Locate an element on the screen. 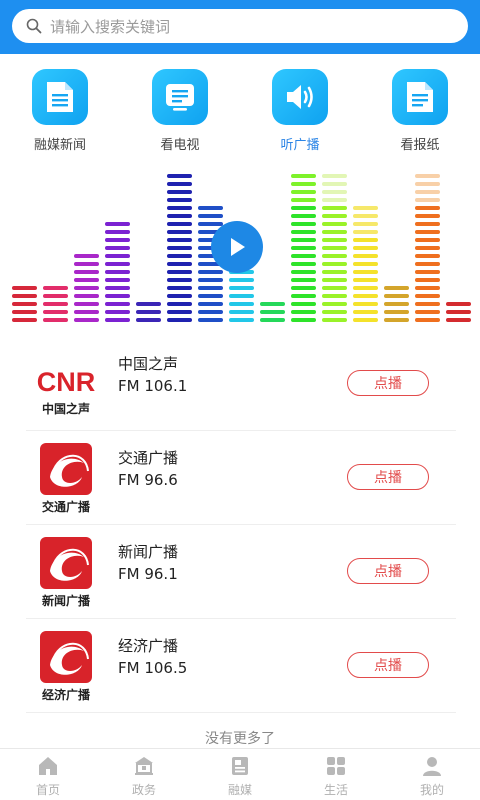 This screenshot has width=480, height=800. tab-media: 融媒 is located at coordinates (240, 774).